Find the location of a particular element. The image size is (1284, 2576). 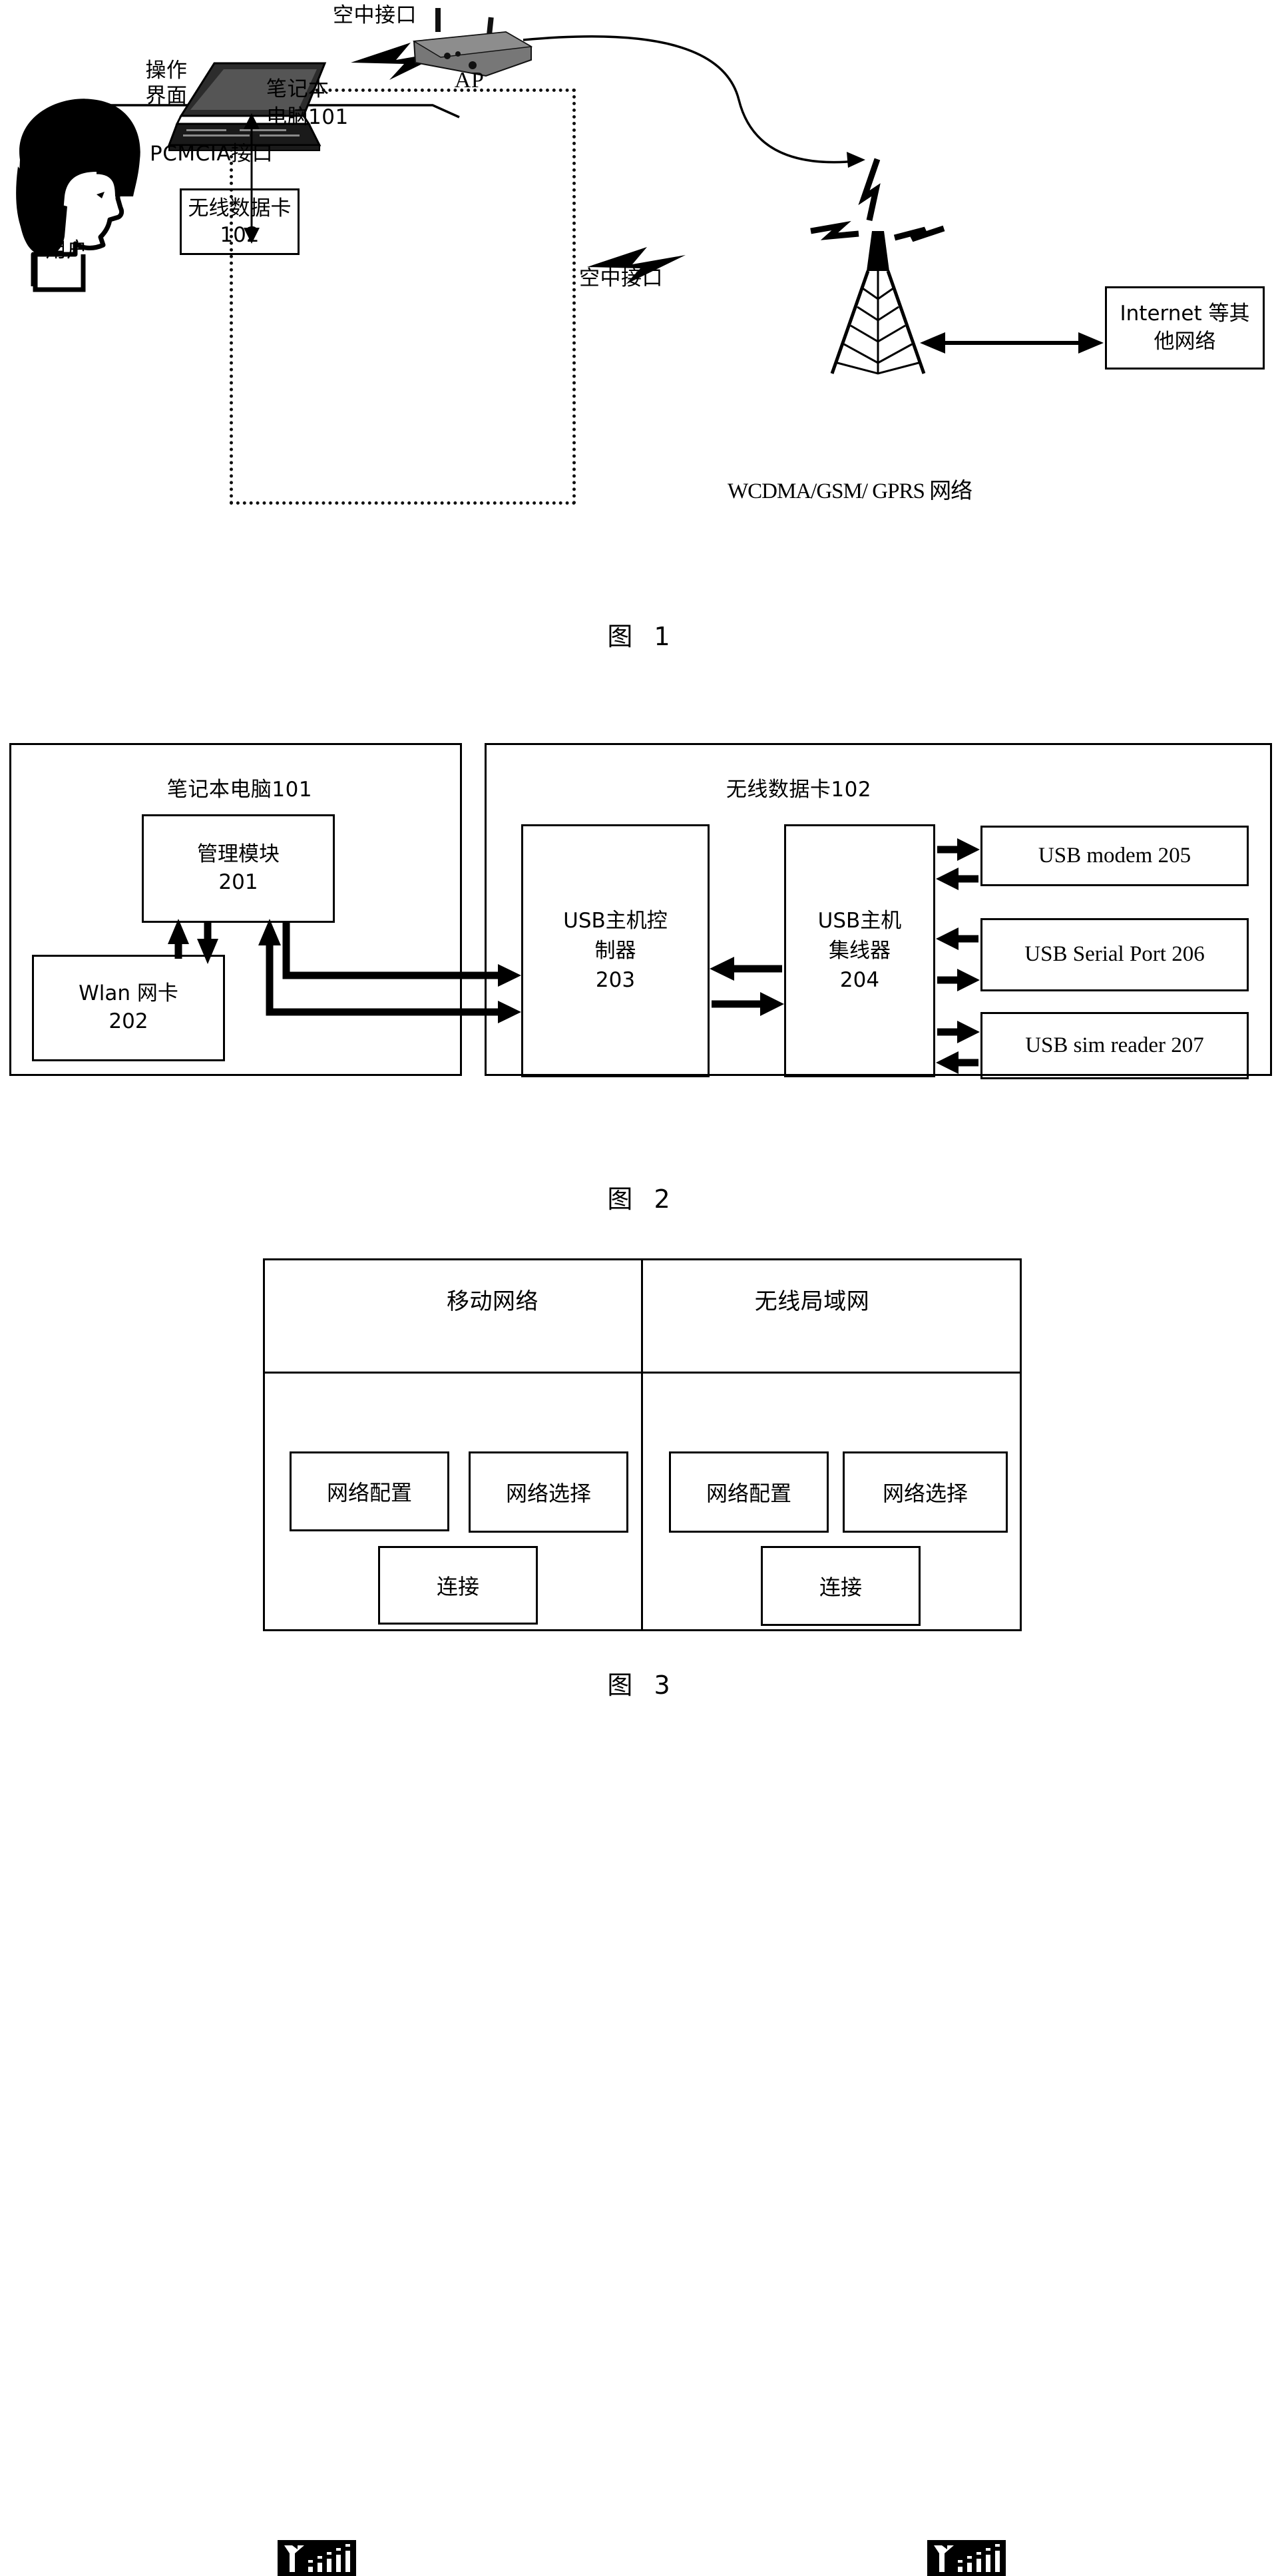

figure-2-caption: 图 2 is located at coordinates (642, 1199).